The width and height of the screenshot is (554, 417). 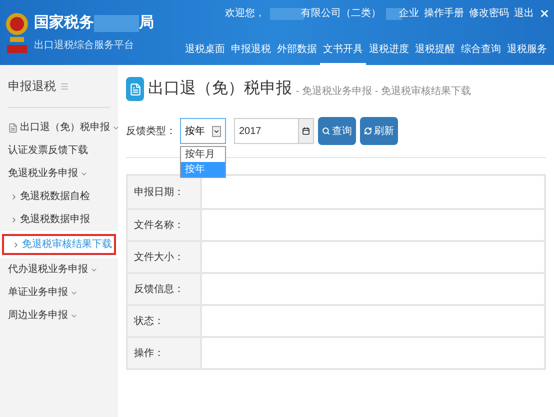 I want to click on sidebar-item: 单证业务申报, so click(x=59, y=292).